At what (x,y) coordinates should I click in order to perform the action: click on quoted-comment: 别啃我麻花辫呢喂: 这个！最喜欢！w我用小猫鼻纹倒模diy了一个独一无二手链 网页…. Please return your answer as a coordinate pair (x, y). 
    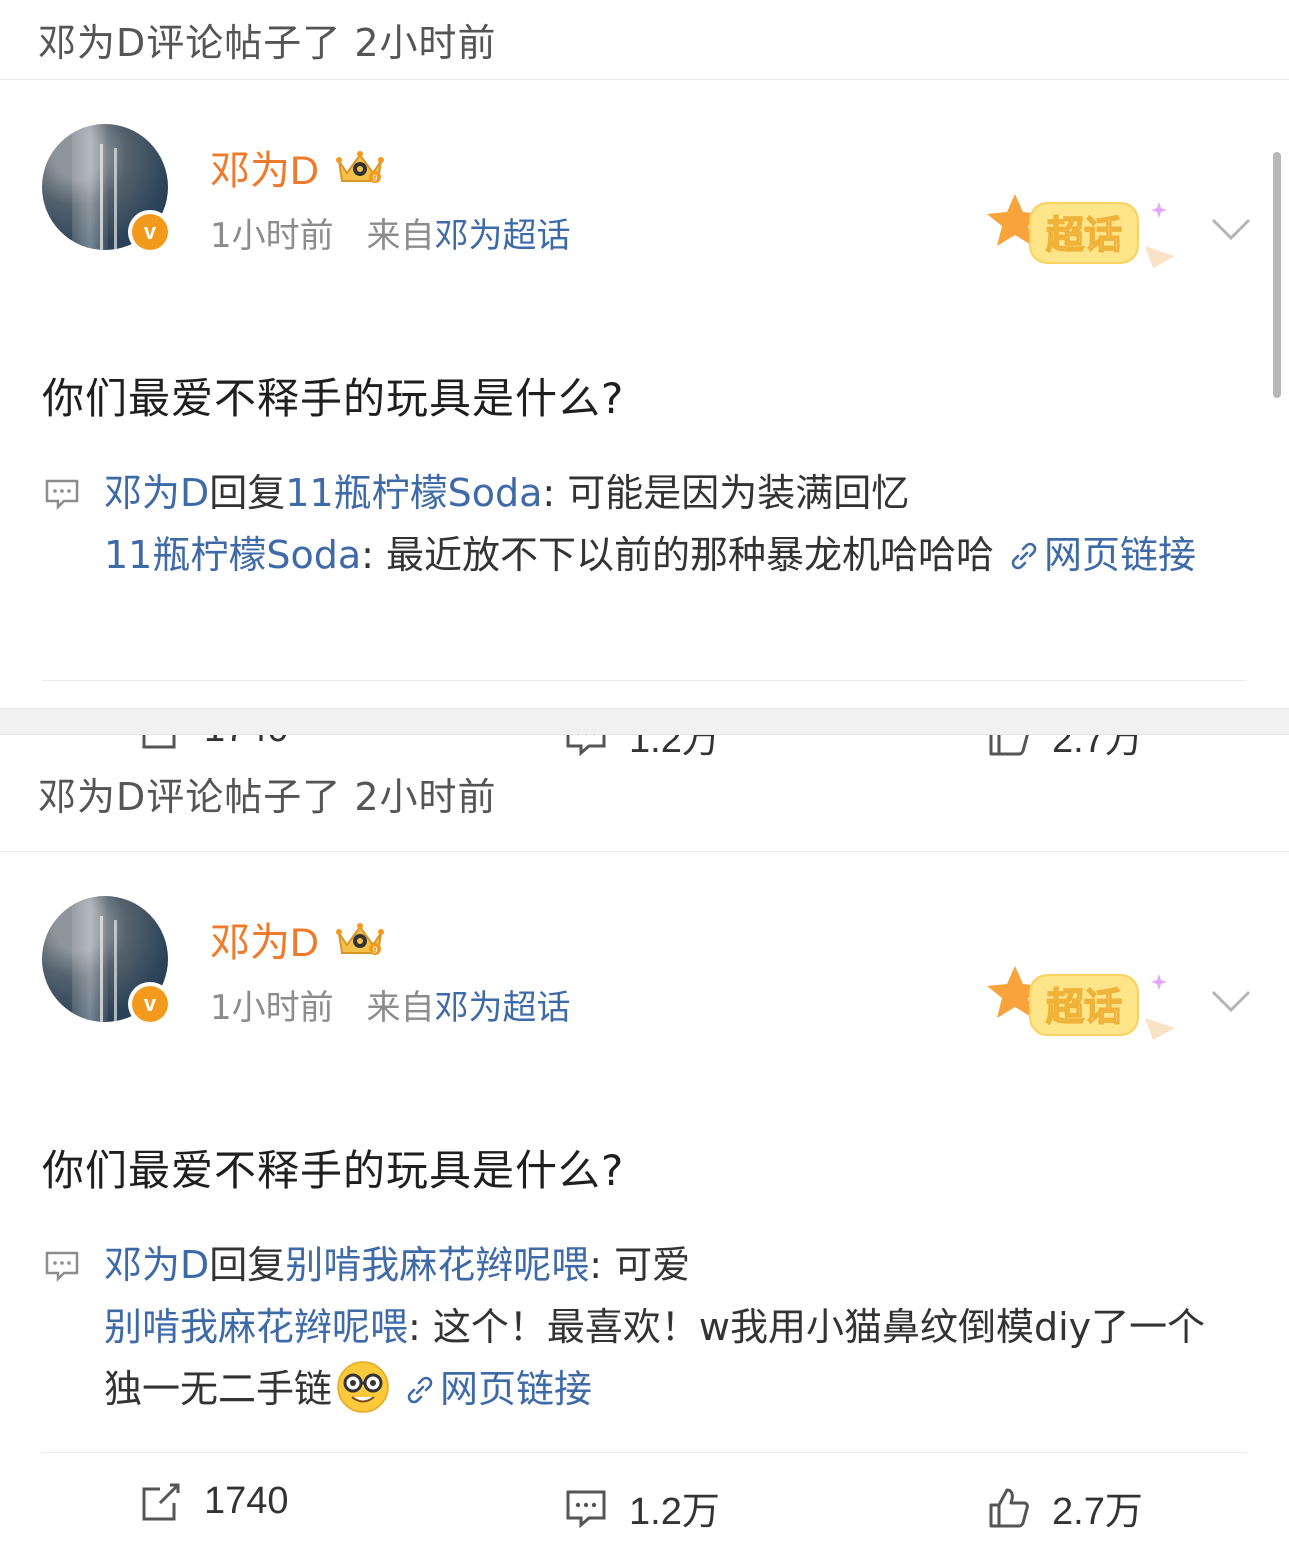
    Looking at the image, I should click on (634, 1358).